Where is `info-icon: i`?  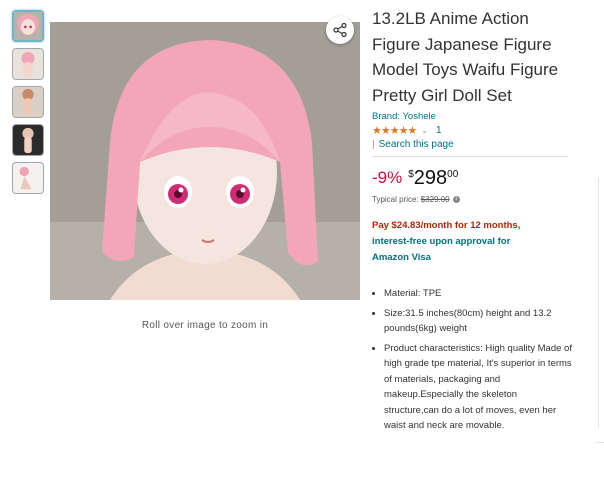 info-icon: i is located at coordinates (456, 199).